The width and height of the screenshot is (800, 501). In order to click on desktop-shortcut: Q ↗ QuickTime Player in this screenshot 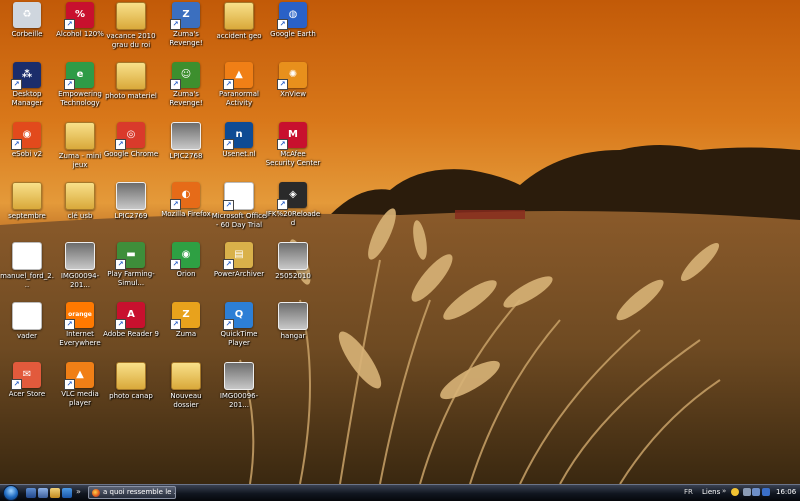, I will do `click(239, 324)`.